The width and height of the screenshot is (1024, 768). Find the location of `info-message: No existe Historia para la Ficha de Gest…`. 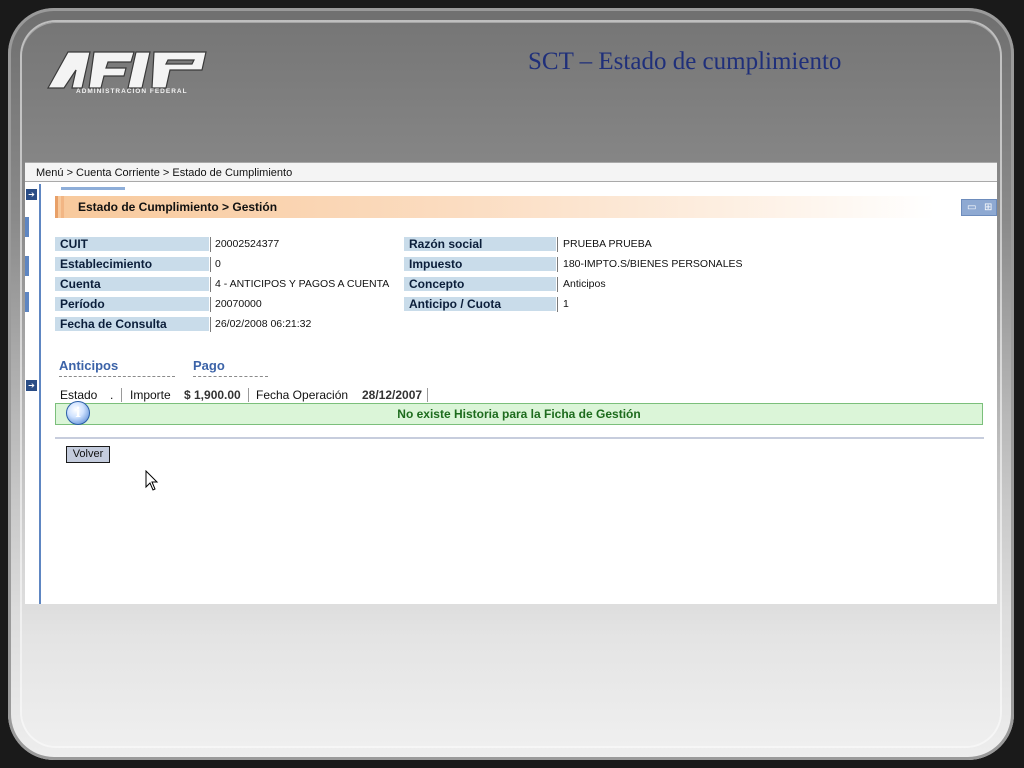

info-message: No existe Historia para la Ficha de Gest… is located at coordinates (519, 414).